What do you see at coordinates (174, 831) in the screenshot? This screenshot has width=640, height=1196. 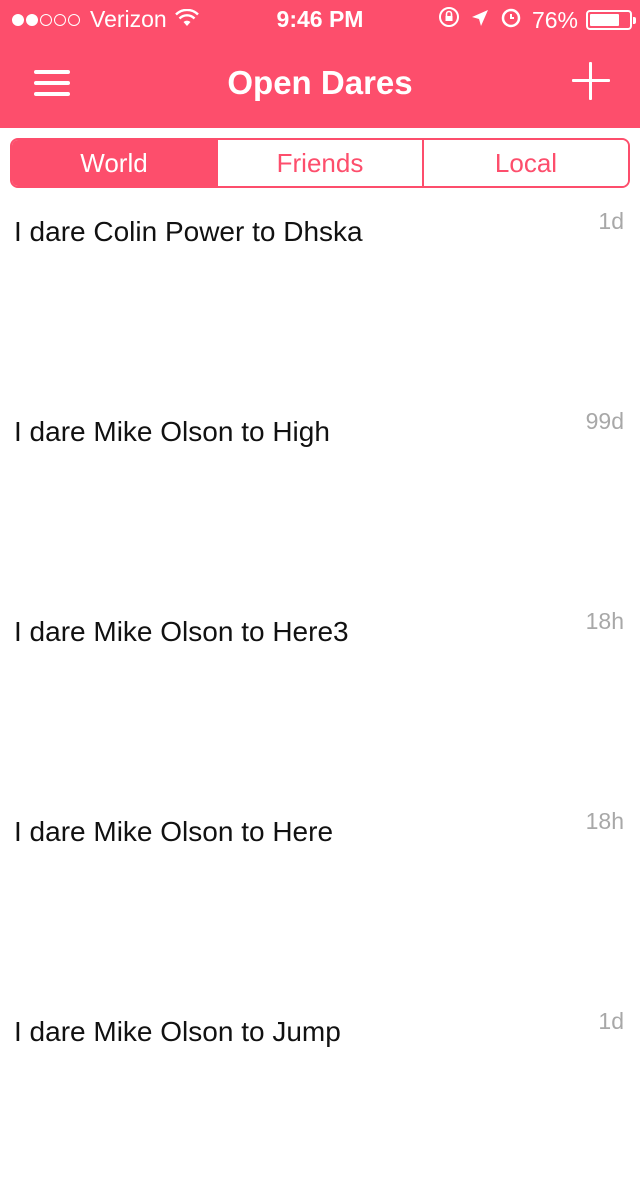 I see `dare-text: I dare Mike Olson to Here` at bounding box center [174, 831].